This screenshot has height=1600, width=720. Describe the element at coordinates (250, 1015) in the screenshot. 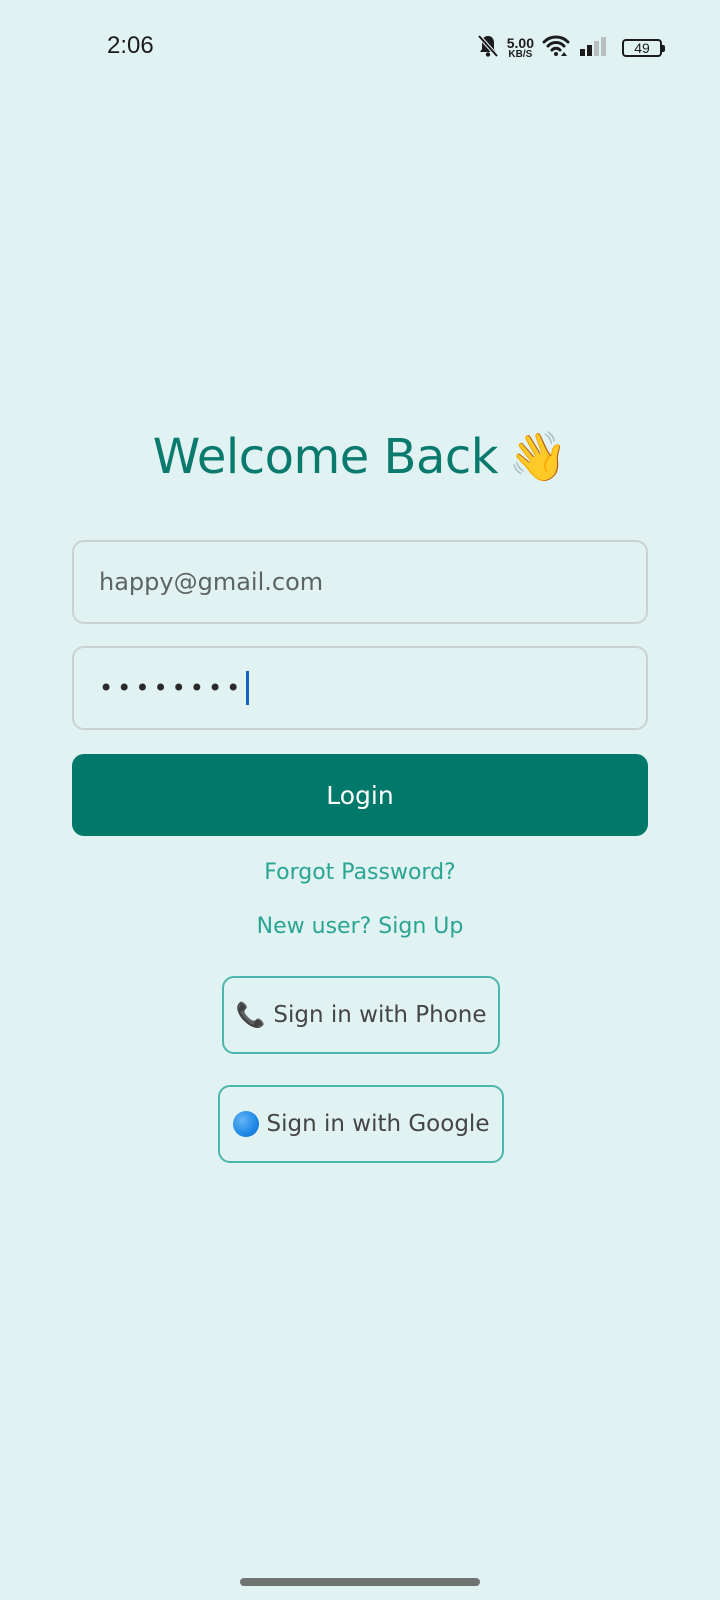

I see `phone-icon: 📞` at that location.